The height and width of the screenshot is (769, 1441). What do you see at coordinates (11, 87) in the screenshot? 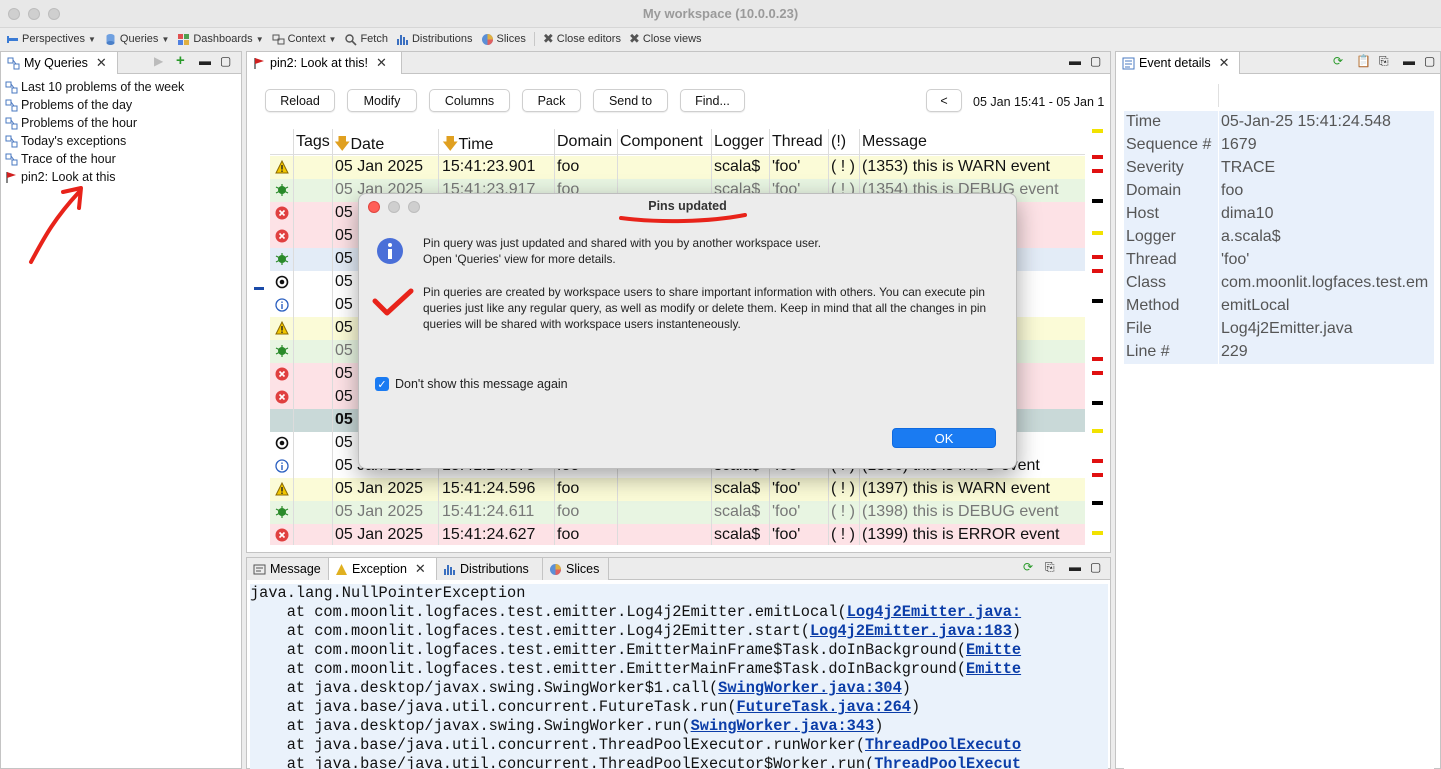
I see `query-icon` at bounding box center [11, 87].